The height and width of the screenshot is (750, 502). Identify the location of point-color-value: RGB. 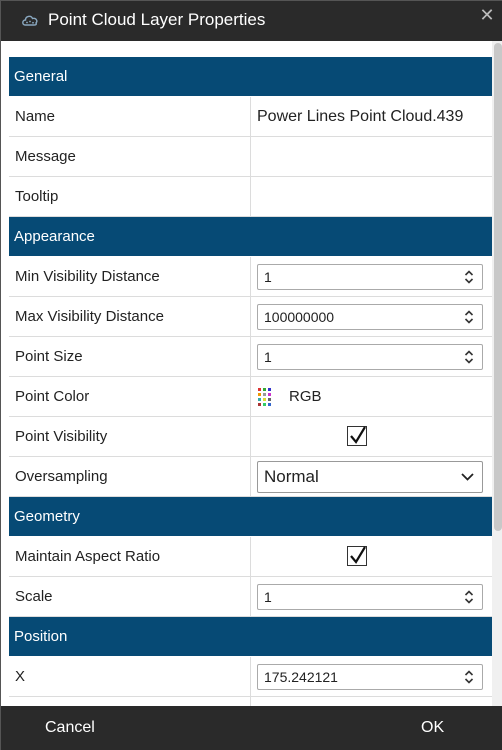
(305, 396).